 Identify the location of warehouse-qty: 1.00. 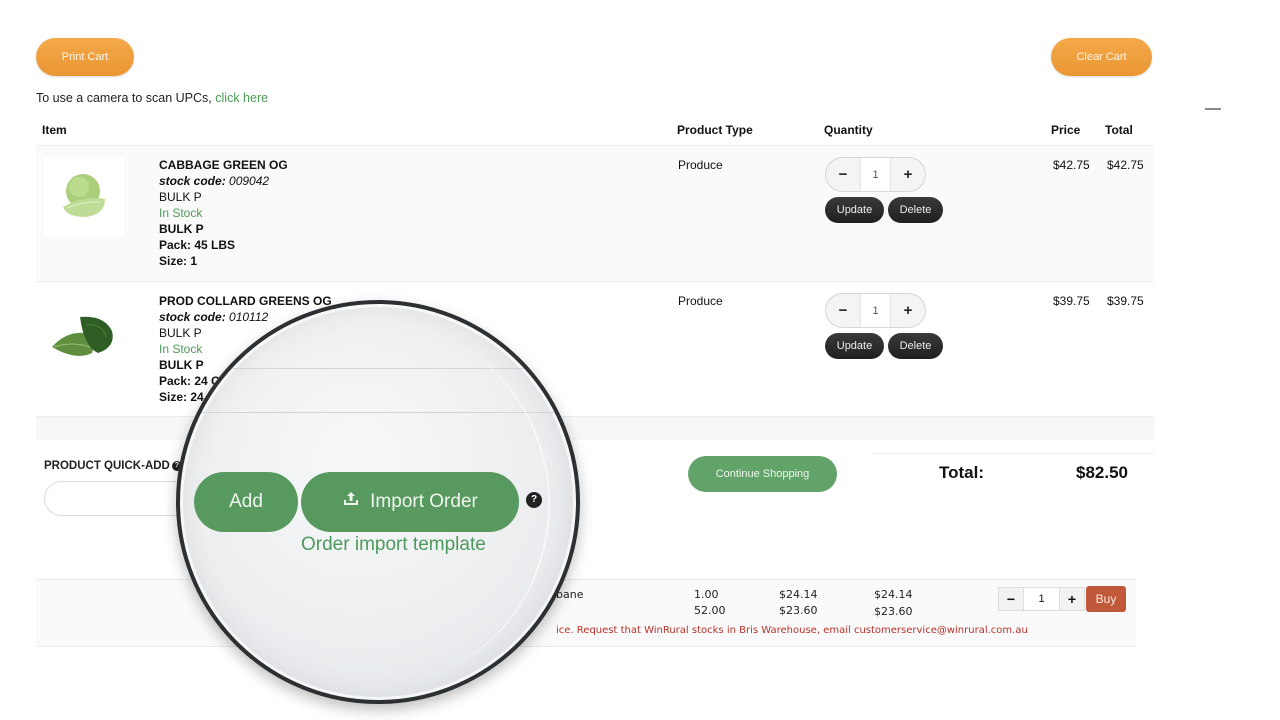
(706, 594).